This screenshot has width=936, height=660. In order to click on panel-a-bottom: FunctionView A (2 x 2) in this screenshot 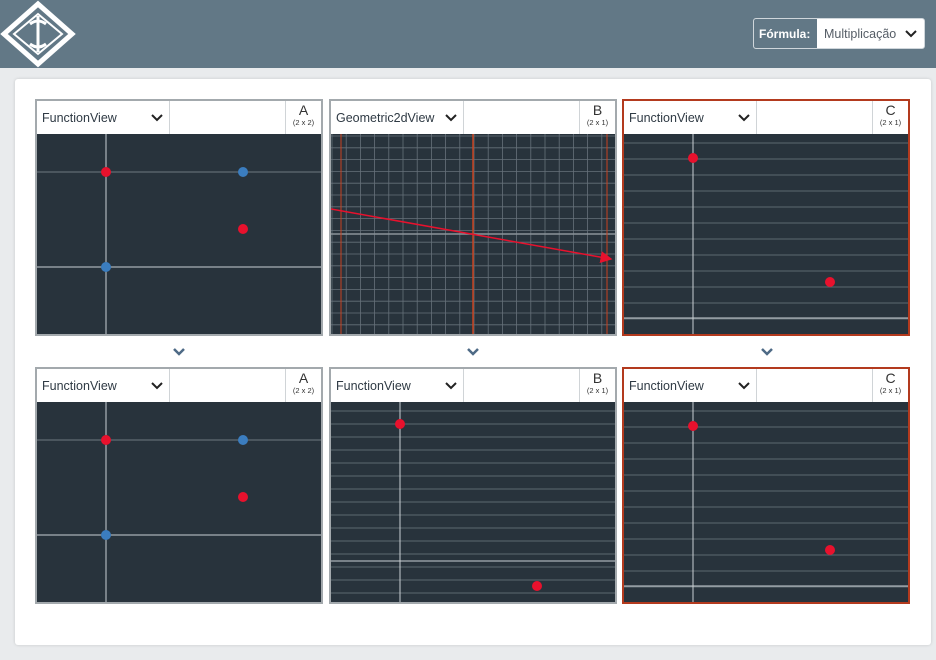, I will do `click(179, 485)`.